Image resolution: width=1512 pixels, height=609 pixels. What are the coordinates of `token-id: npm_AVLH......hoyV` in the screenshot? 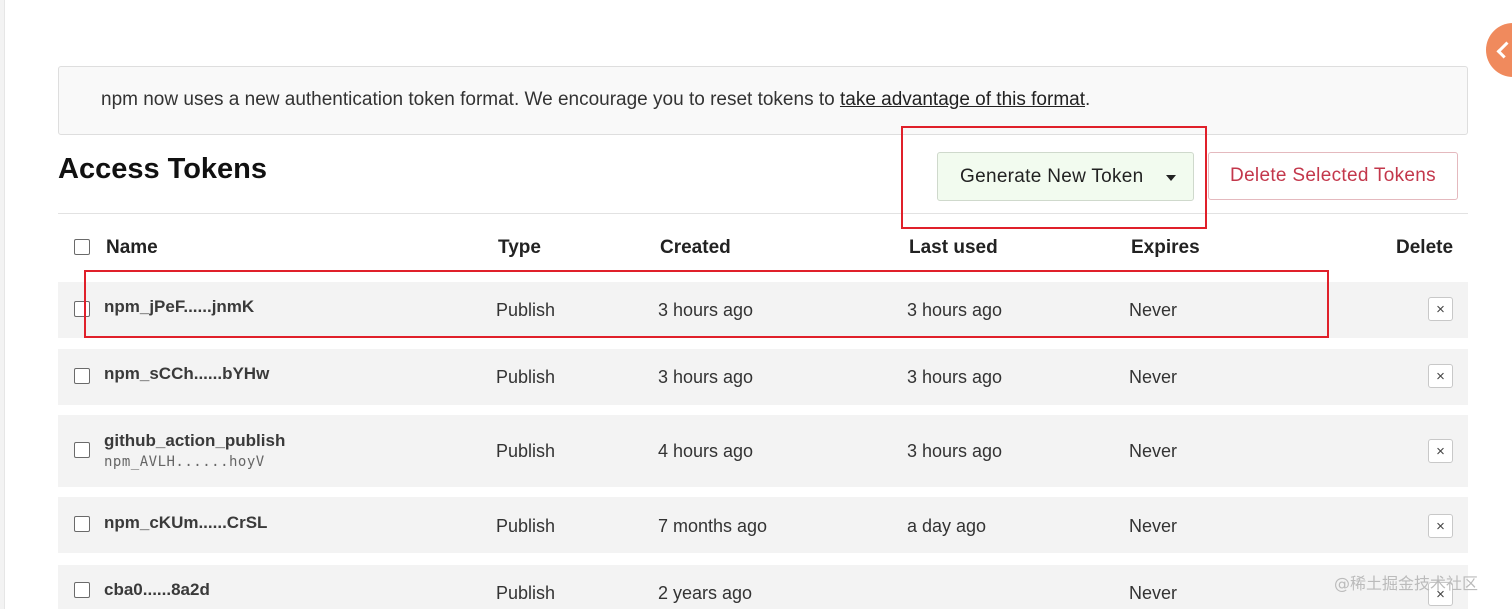 It's located at (184, 462).